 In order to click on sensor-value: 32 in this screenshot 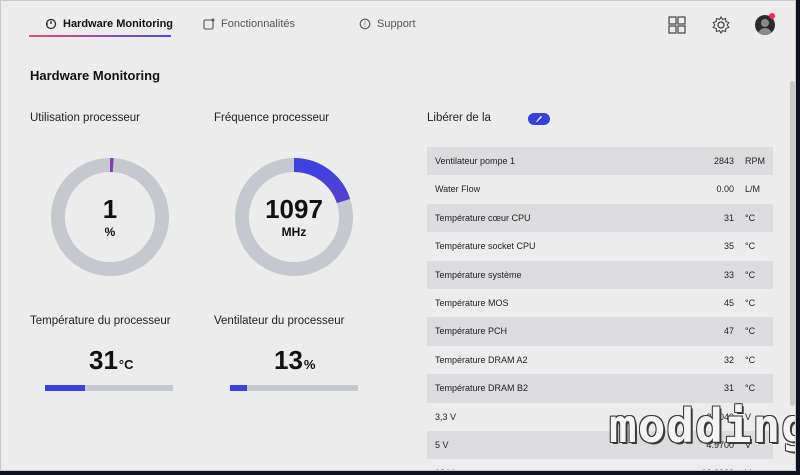, I will do `click(728, 359)`.